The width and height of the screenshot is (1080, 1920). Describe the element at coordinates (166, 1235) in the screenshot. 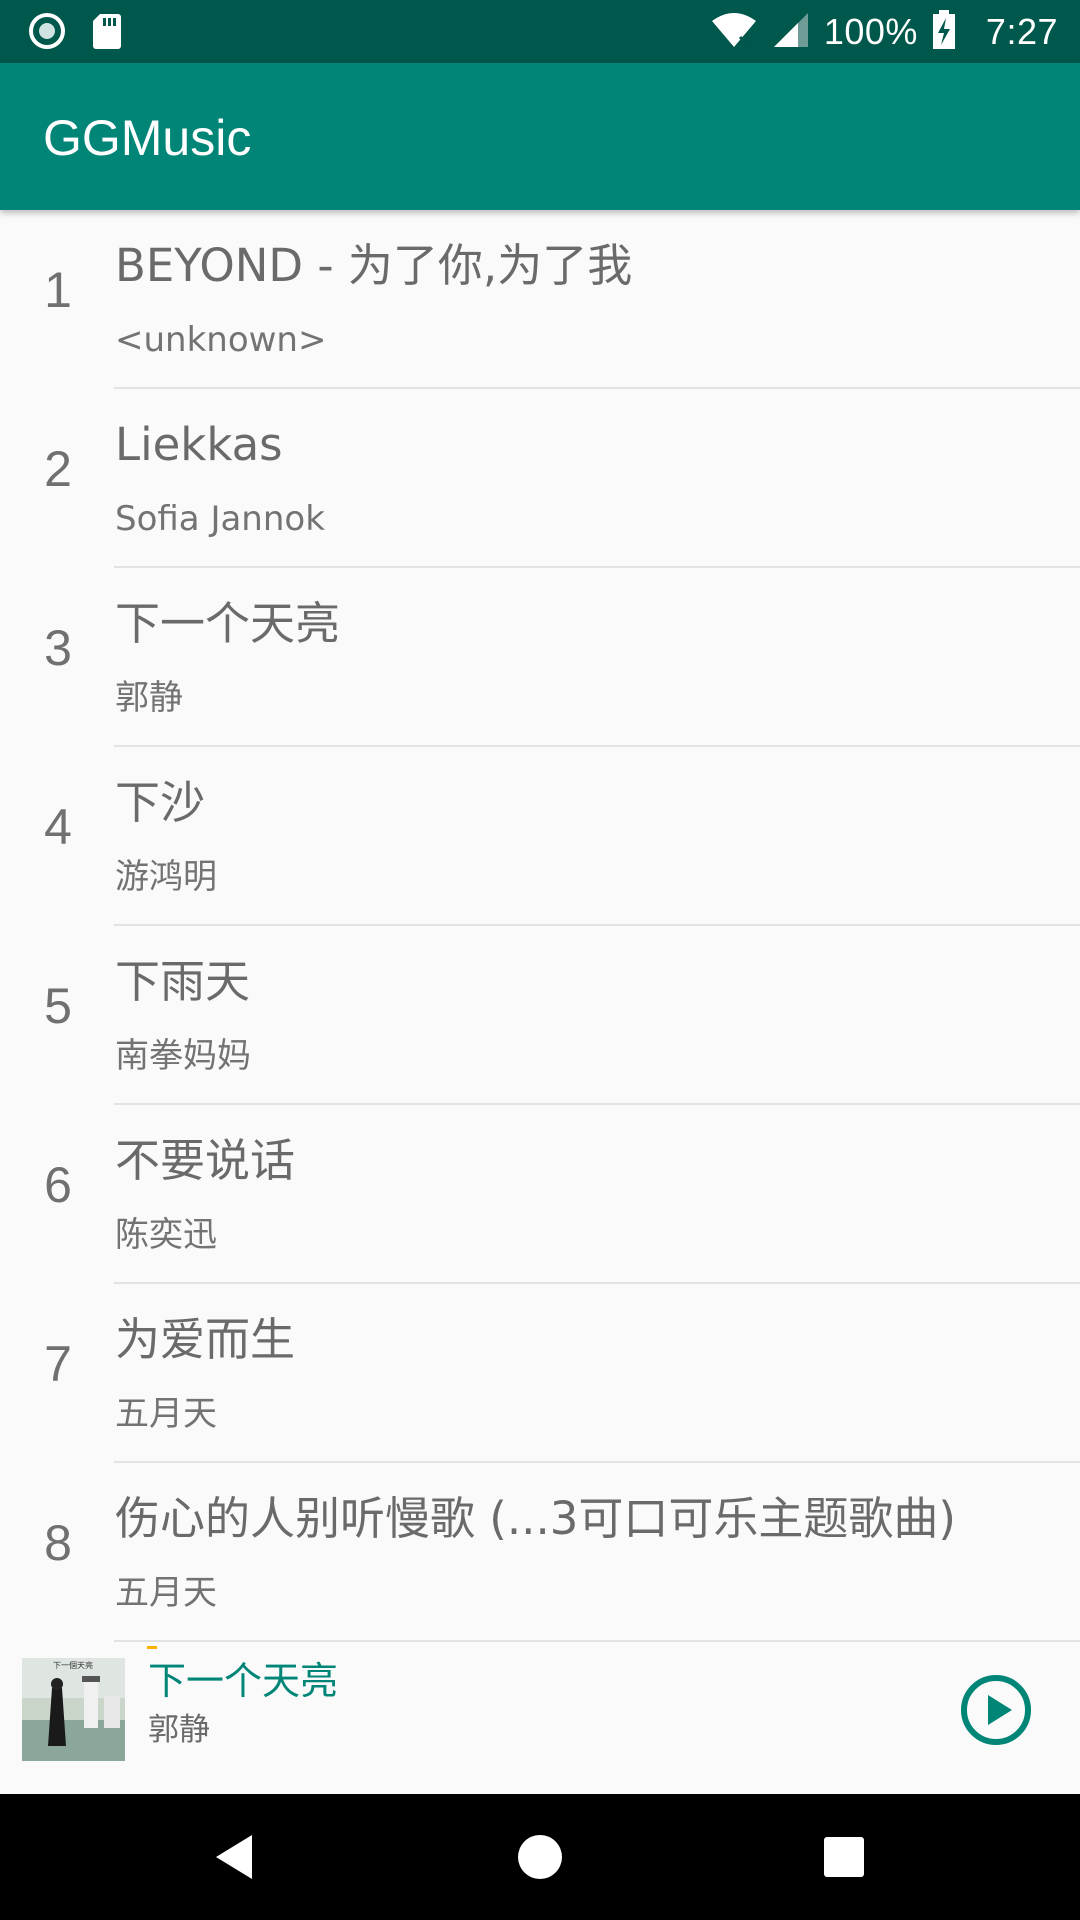

I see `song-artist: 陈奕迅` at that location.